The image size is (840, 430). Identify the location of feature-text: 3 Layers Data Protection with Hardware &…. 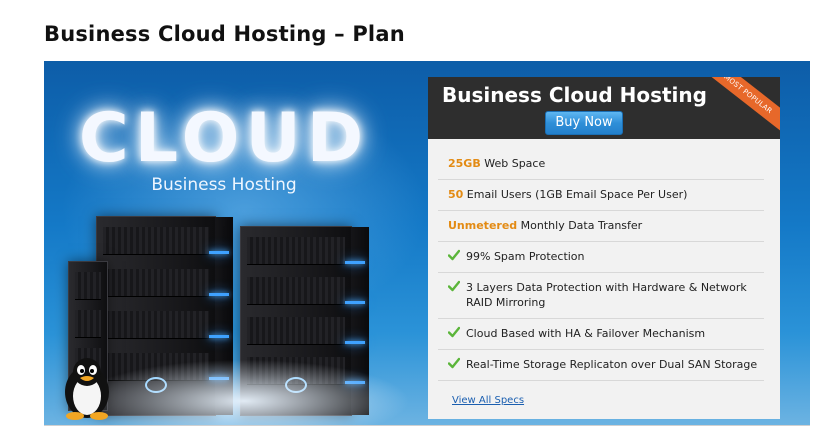
(606, 295).